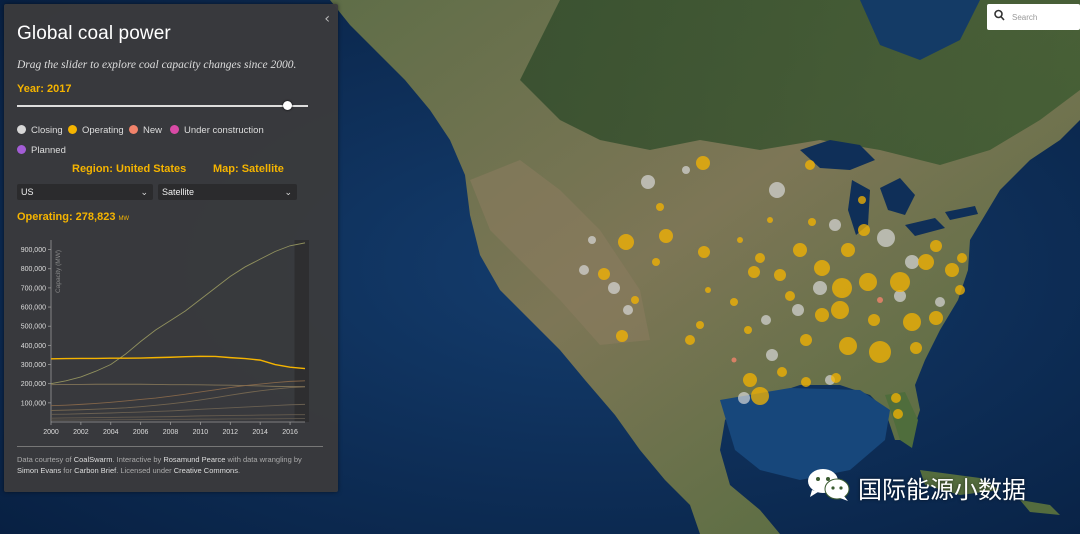  Describe the element at coordinates (171, 432) in the screenshot. I see `x-tick-label: 2008` at that location.